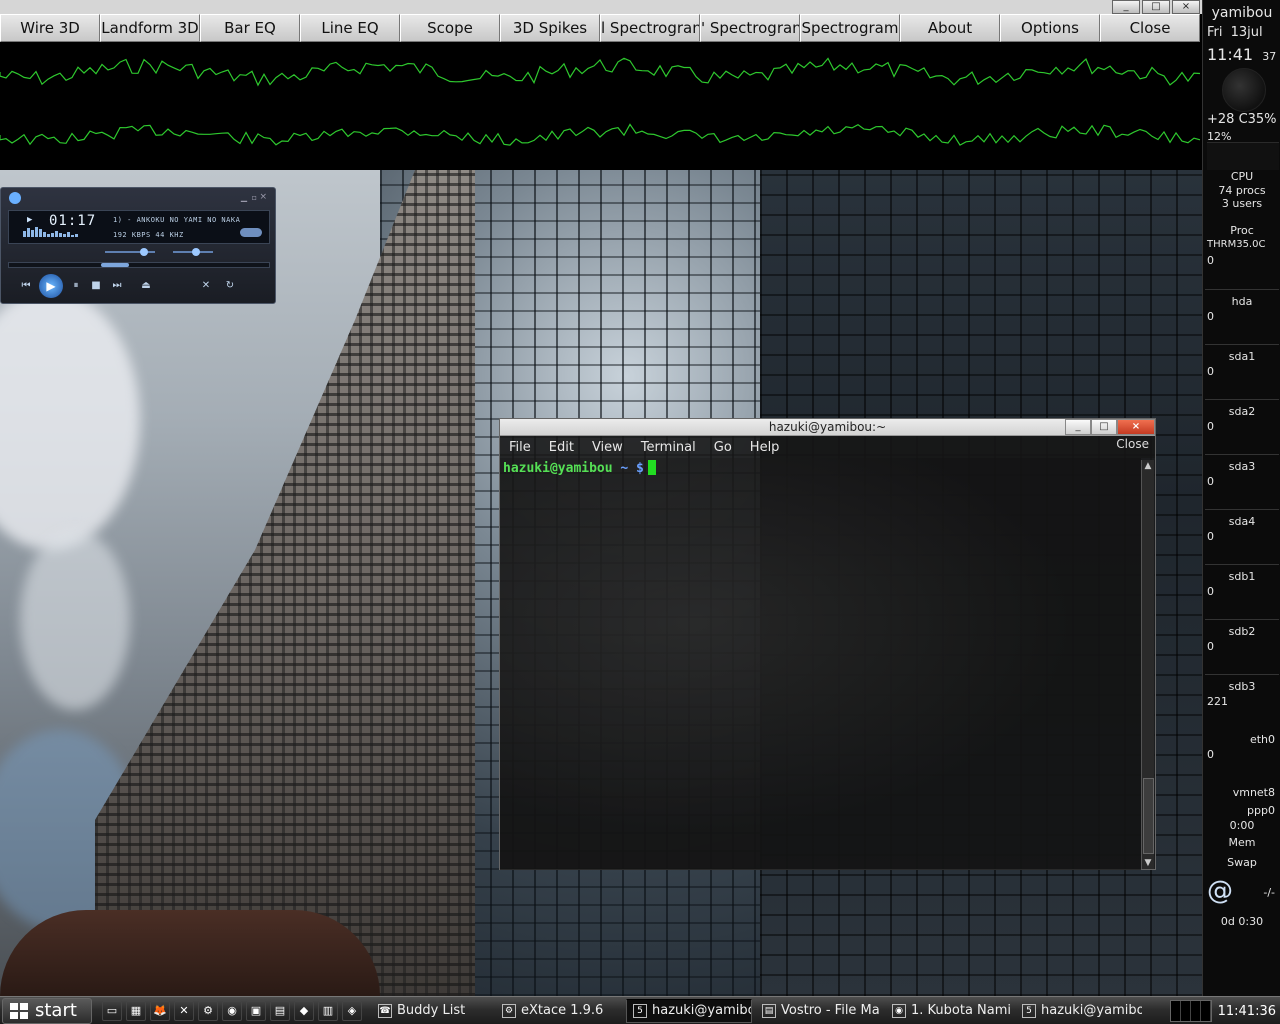  What do you see at coordinates (827, 427) in the screenshot?
I see `terminal-titlebar: hazuki@yamibou:~ _ □ ×` at bounding box center [827, 427].